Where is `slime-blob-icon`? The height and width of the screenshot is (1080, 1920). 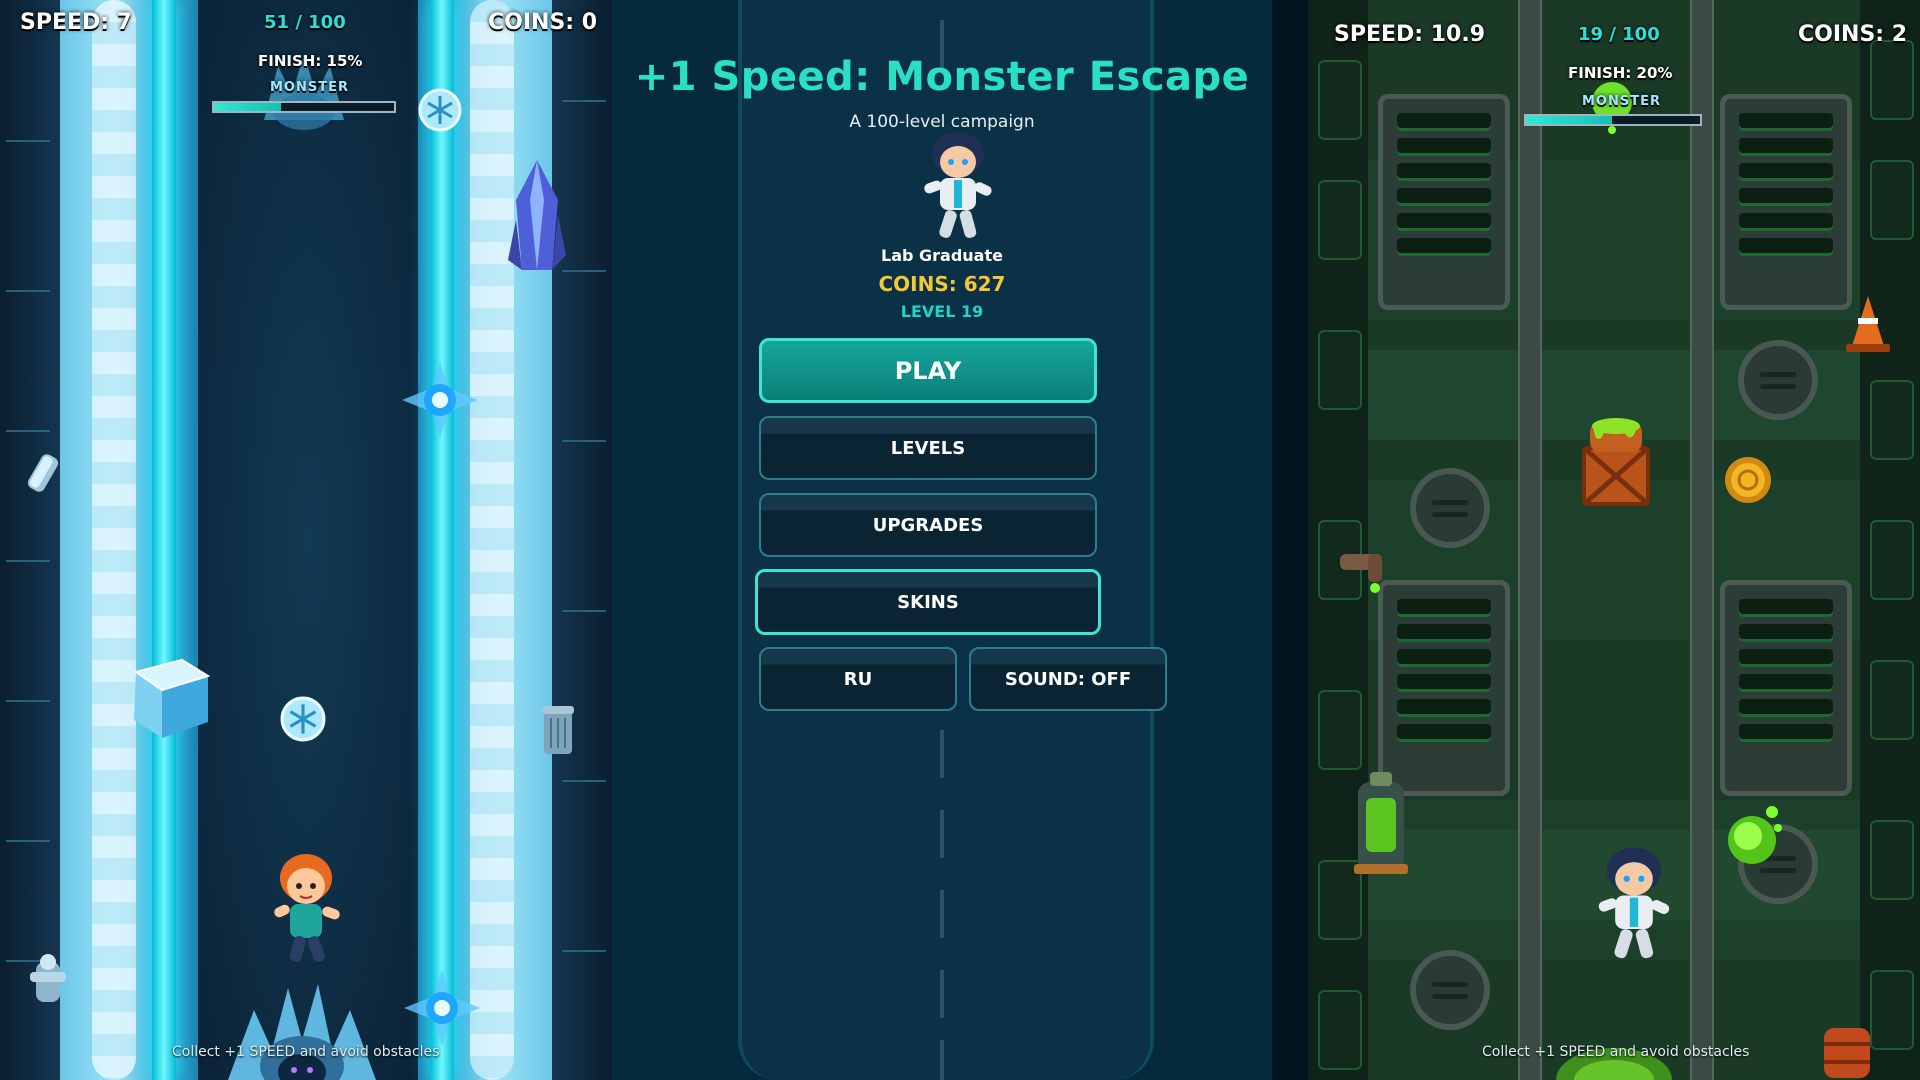 slime-blob-icon is located at coordinates (1755, 835).